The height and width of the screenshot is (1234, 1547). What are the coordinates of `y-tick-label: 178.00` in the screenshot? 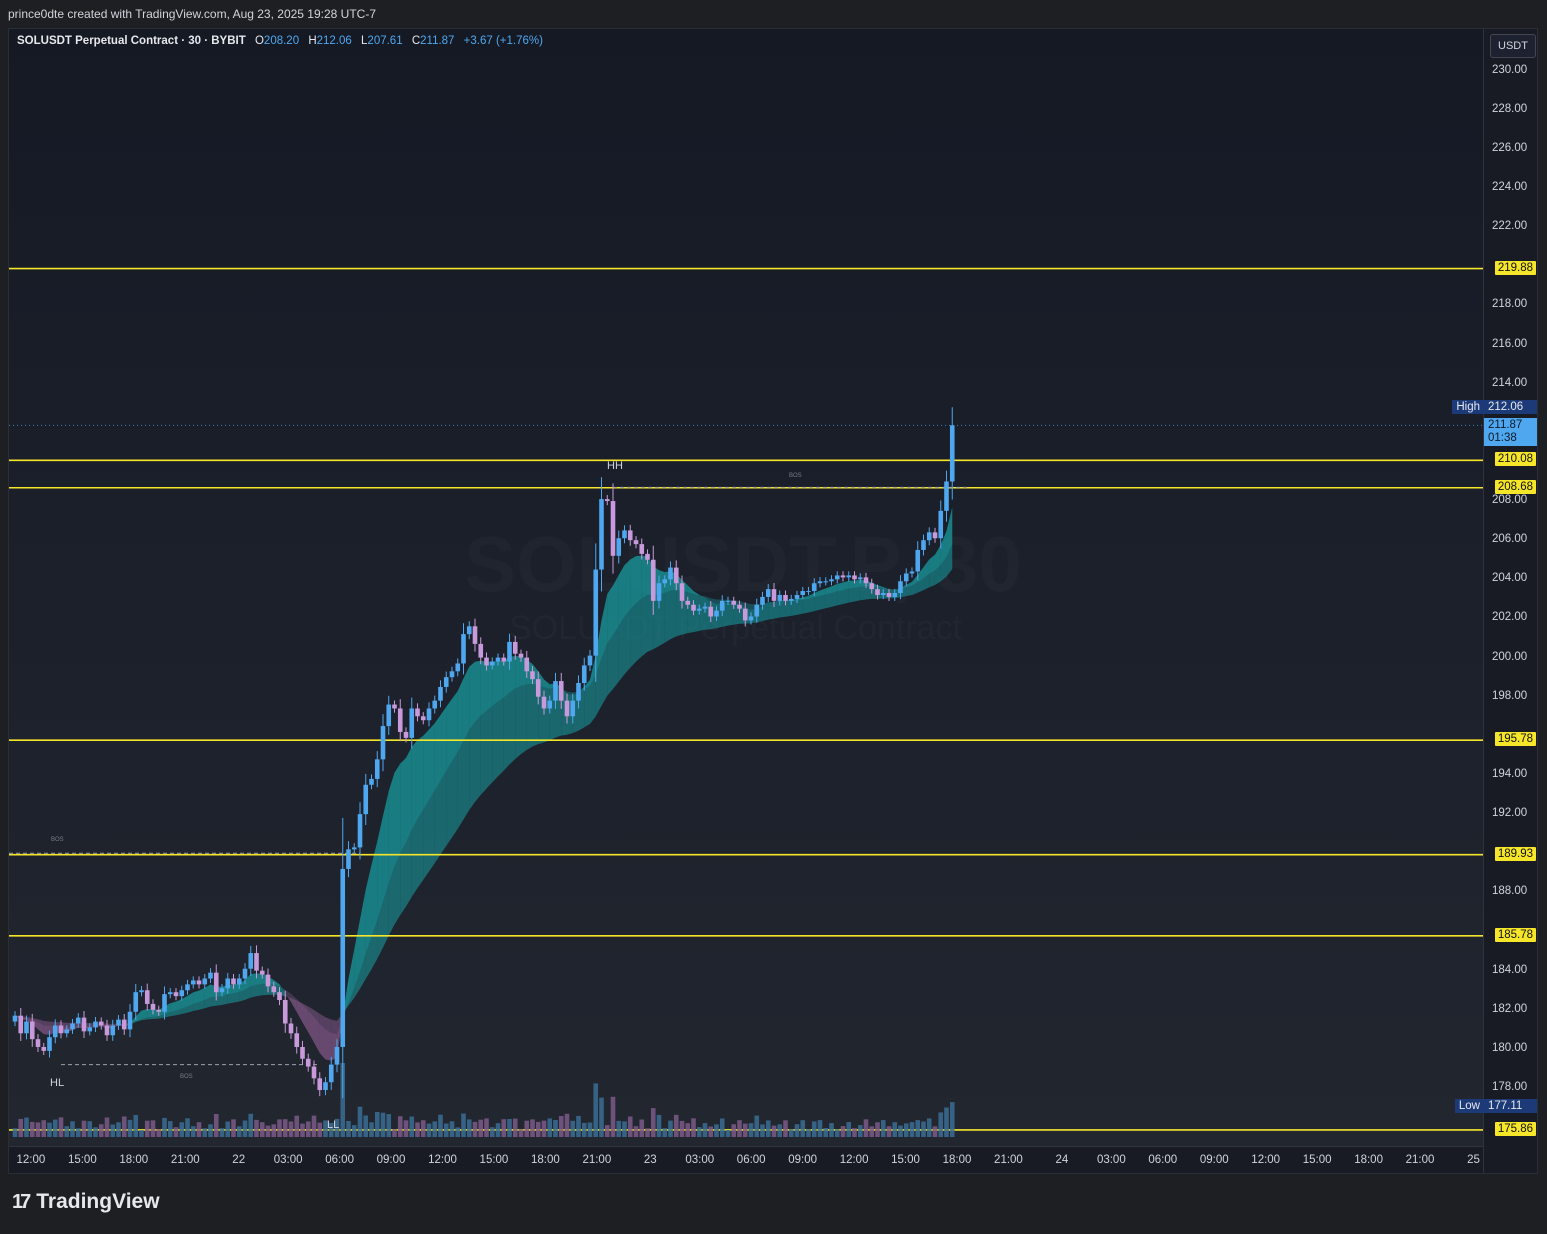 It's located at (1510, 1087).